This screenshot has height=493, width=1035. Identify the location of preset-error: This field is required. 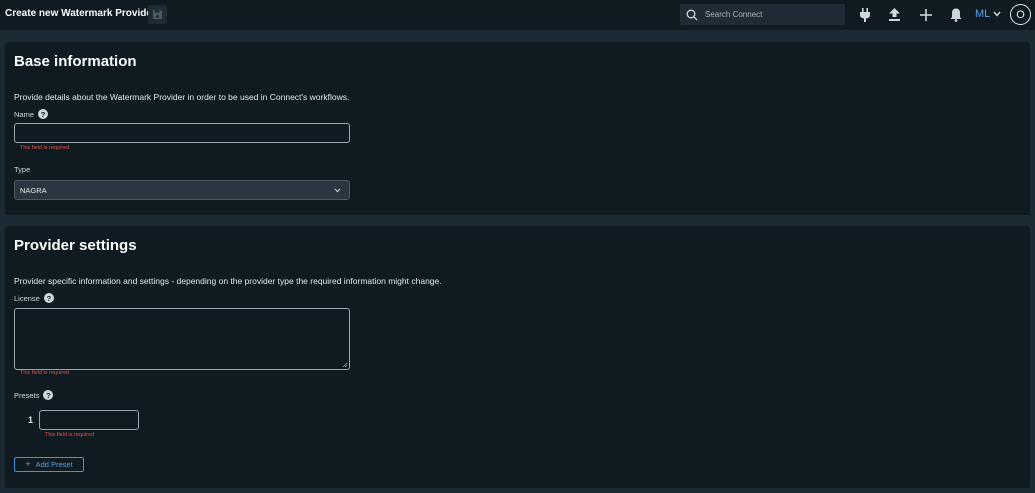
(70, 435).